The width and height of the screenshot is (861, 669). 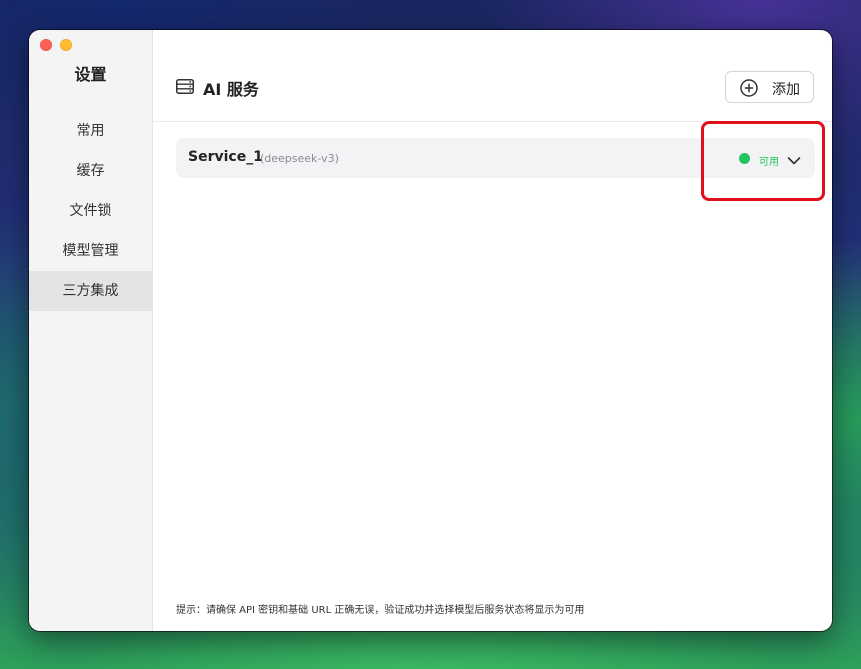 I want to click on sidebar-item-cache: 缓存, so click(x=90, y=171).